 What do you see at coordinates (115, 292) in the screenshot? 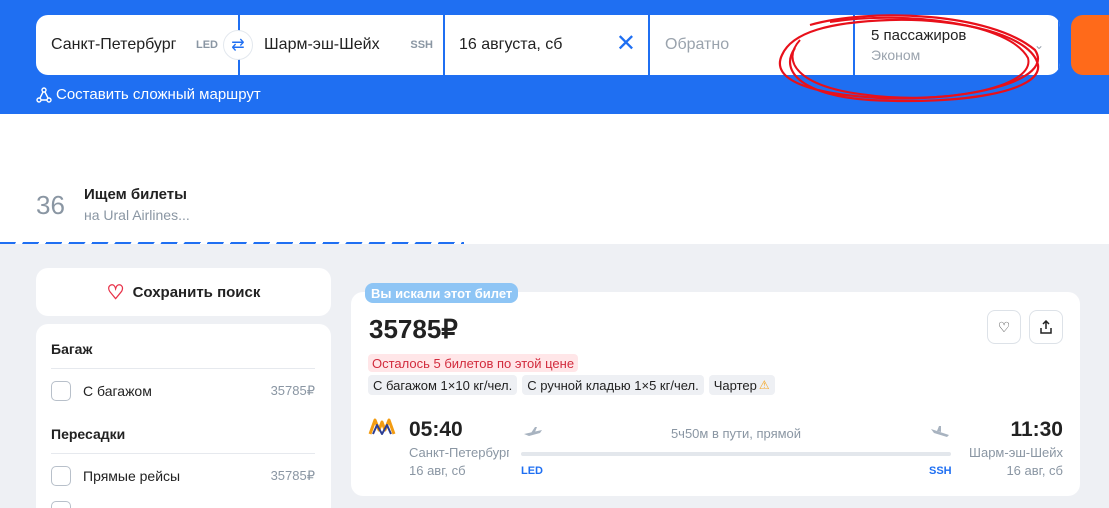
I see `heart-icon: ♡` at bounding box center [115, 292].